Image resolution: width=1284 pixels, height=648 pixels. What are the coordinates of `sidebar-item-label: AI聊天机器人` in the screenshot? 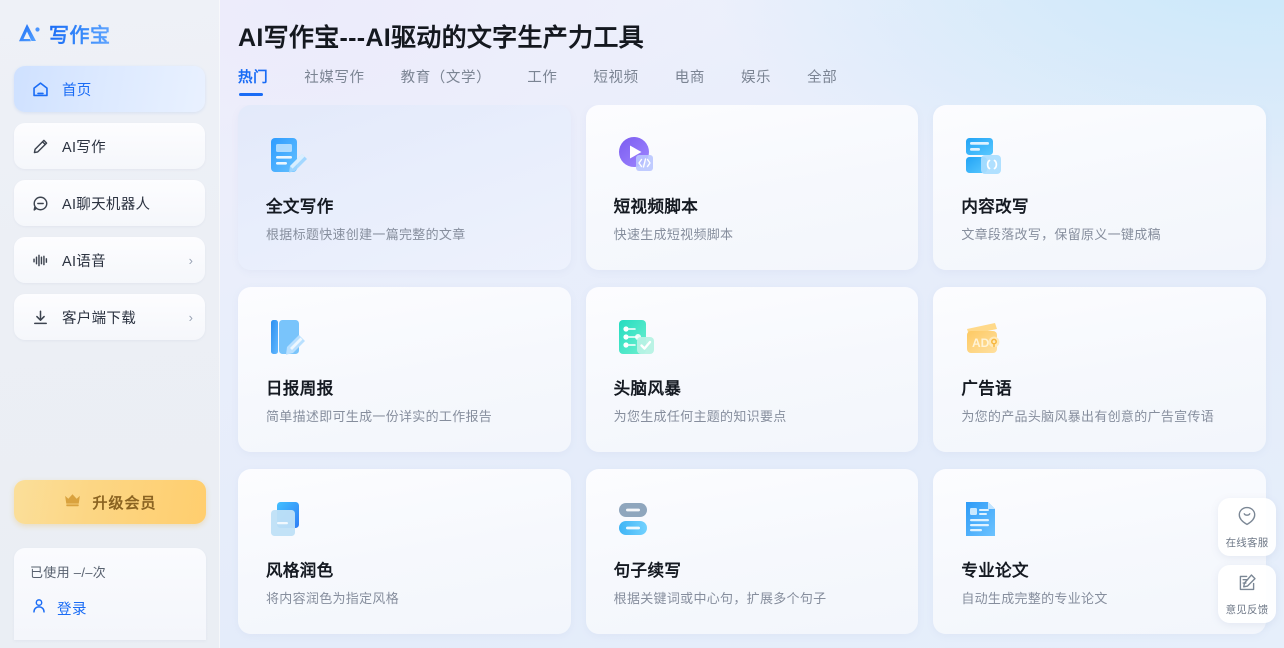 It's located at (106, 204).